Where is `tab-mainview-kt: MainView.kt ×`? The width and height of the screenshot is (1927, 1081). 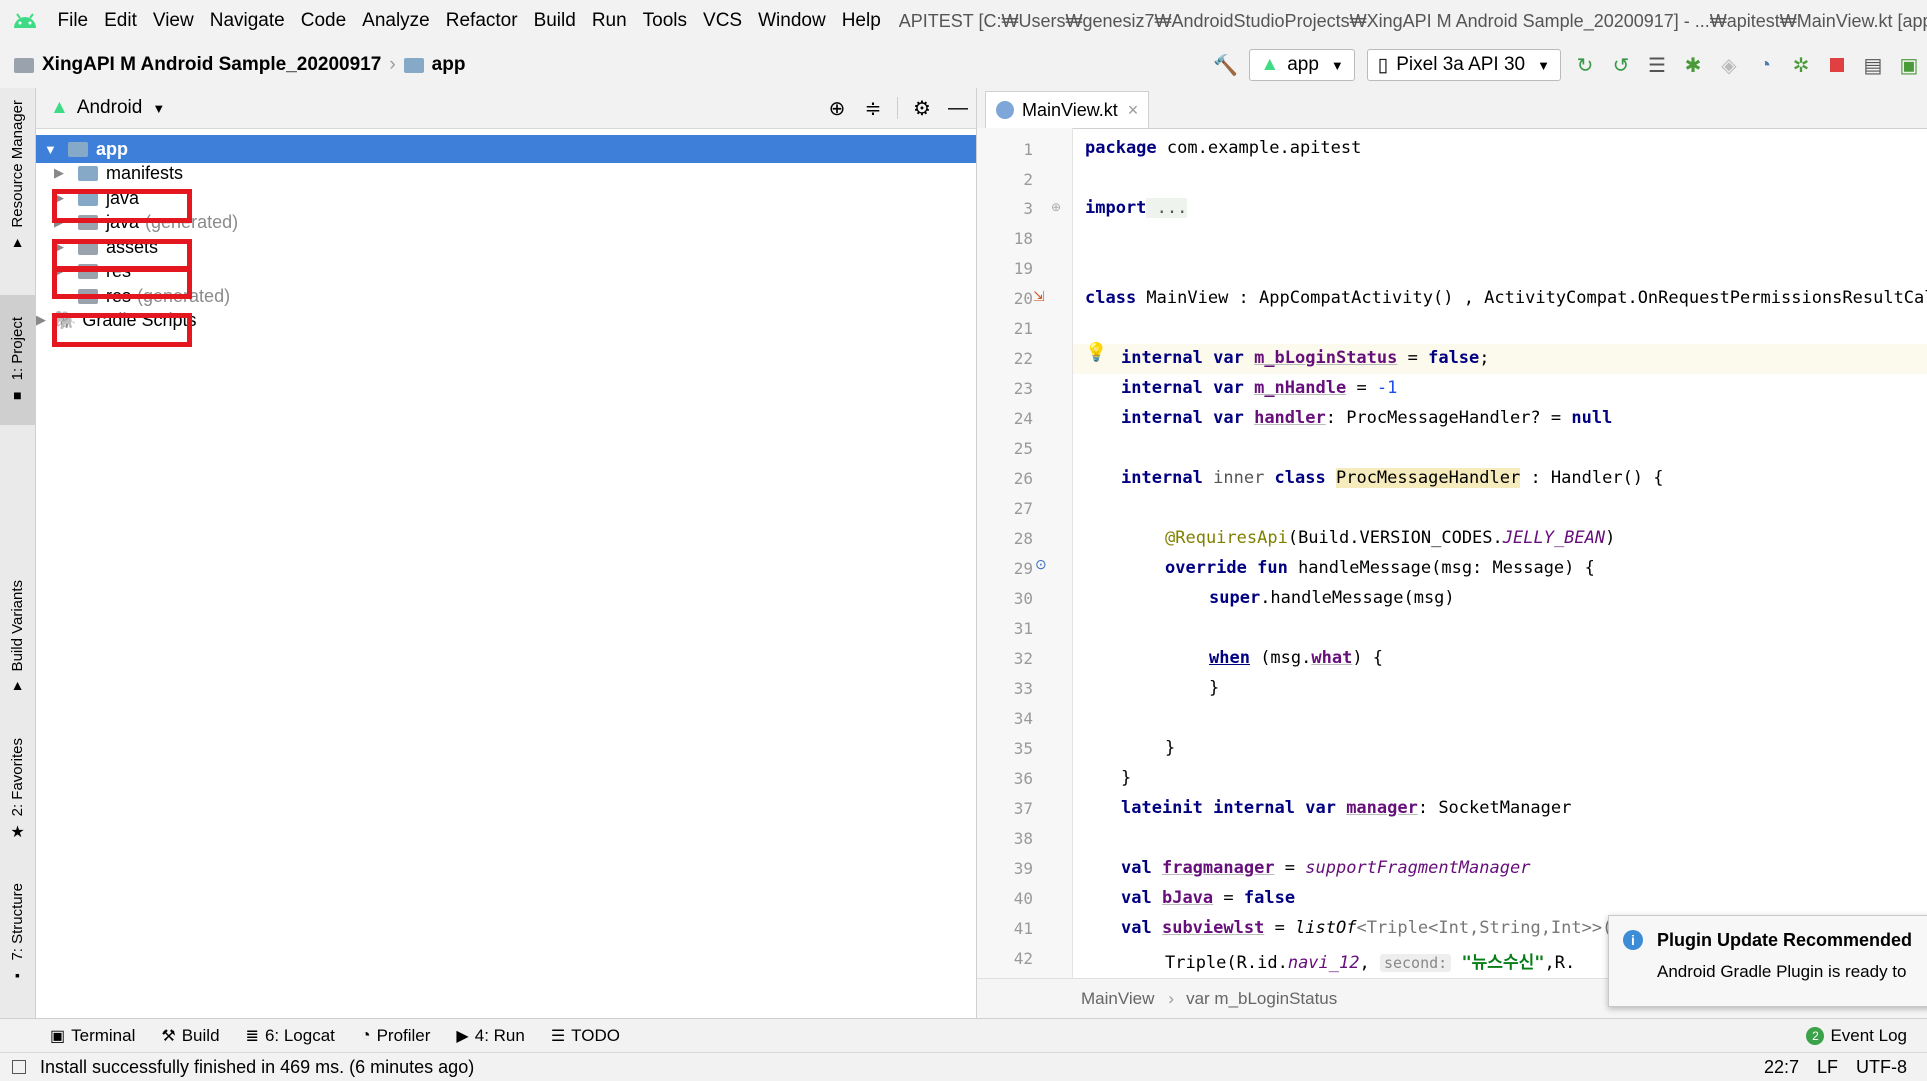
tab-mainview-kt: MainView.kt × is located at coordinates (1067, 109).